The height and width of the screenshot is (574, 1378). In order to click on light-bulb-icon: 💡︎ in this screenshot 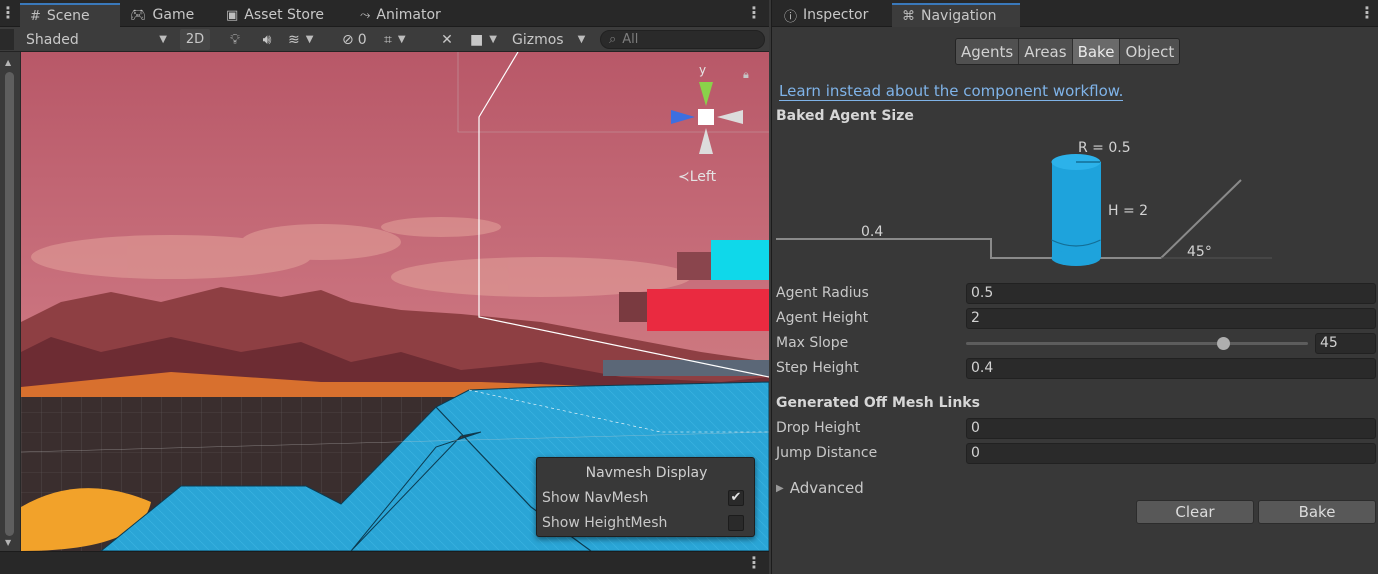, I will do `click(235, 39)`.